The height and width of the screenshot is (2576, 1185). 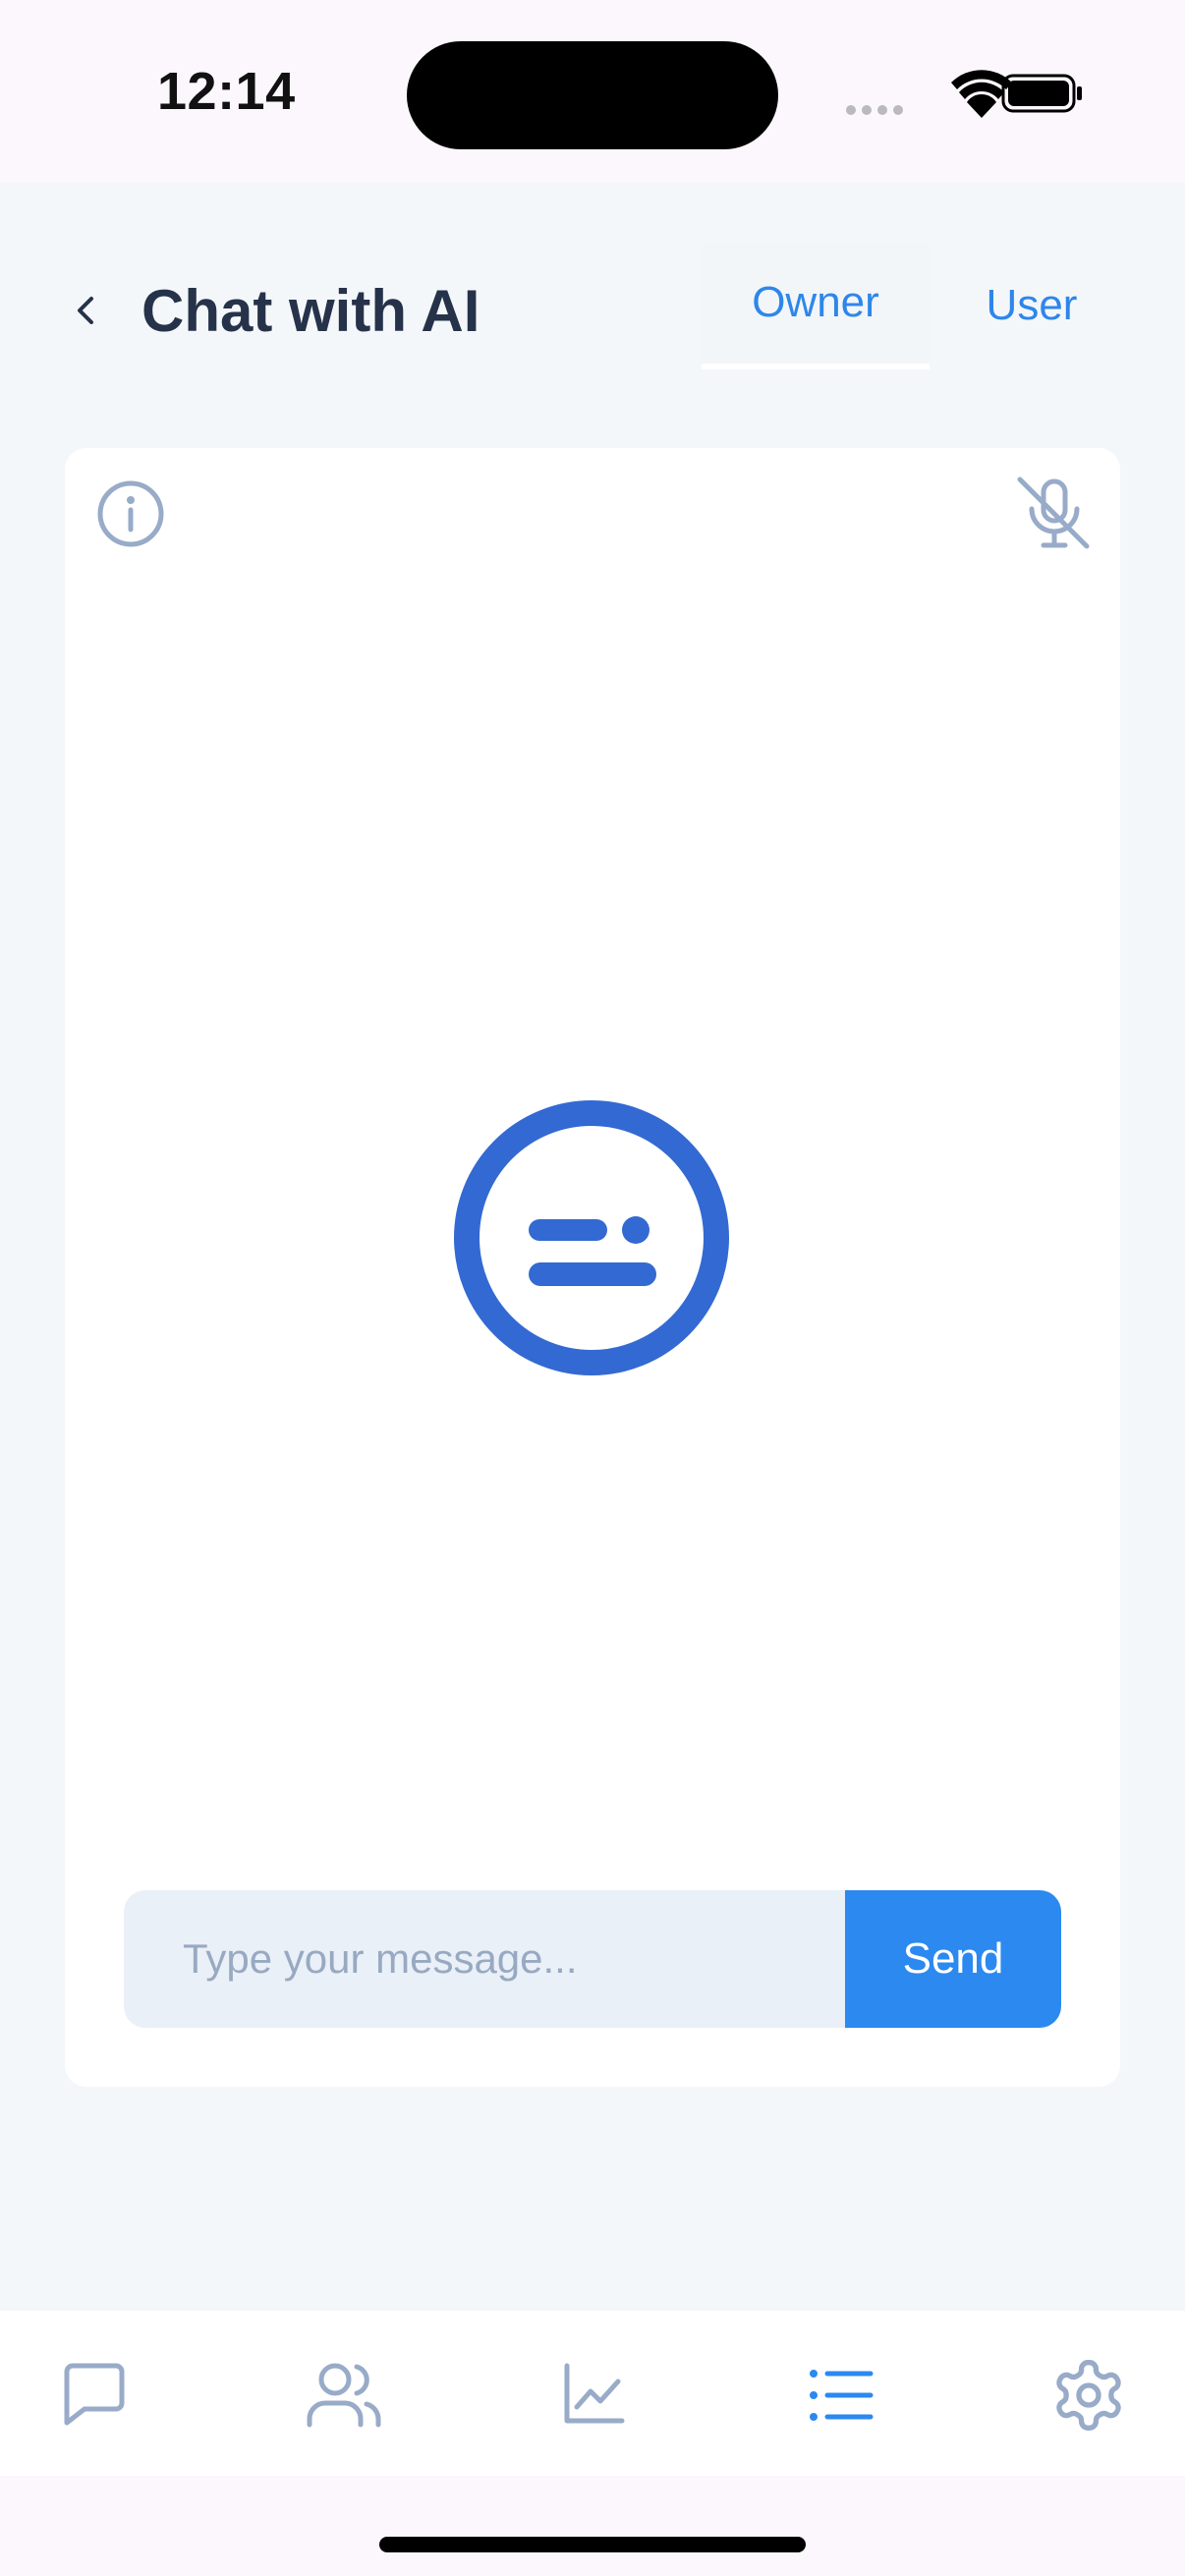 What do you see at coordinates (592, 95) in the screenshot?
I see `dynamic-island` at bounding box center [592, 95].